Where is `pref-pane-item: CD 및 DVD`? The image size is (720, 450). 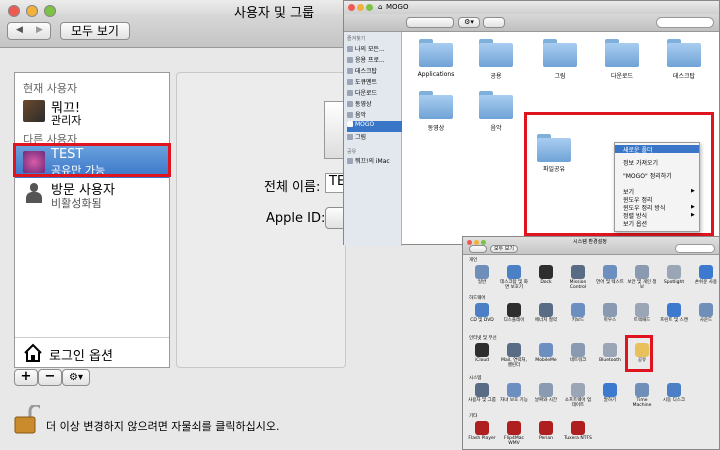 pref-pane-item: CD 및 DVD is located at coordinates (482, 313).